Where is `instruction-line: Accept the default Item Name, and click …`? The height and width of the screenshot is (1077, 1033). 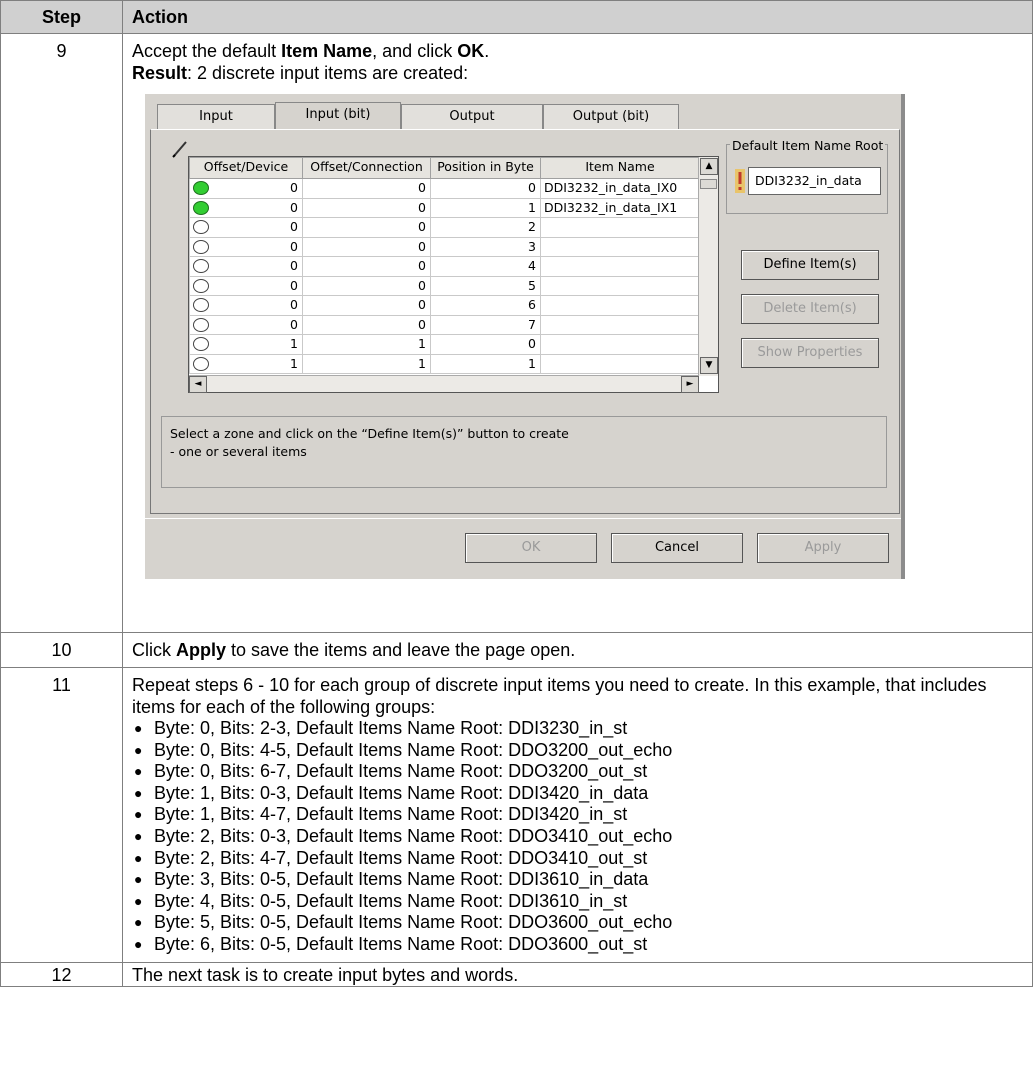
instruction-line: Accept the default Item Name, and click … is located at coordinates (577, 51).